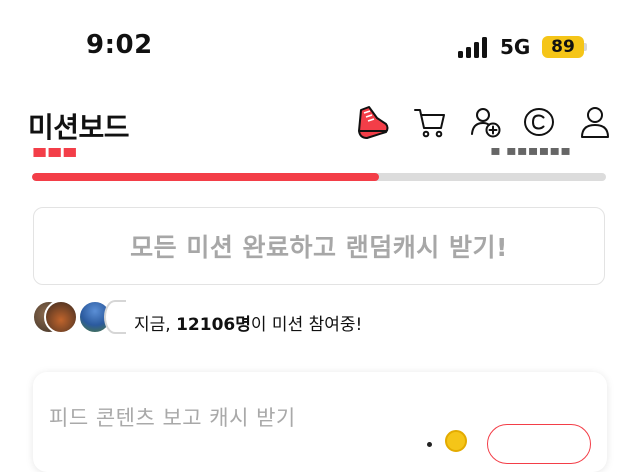  I want to click on battery-level: 89, so click(563, 47).